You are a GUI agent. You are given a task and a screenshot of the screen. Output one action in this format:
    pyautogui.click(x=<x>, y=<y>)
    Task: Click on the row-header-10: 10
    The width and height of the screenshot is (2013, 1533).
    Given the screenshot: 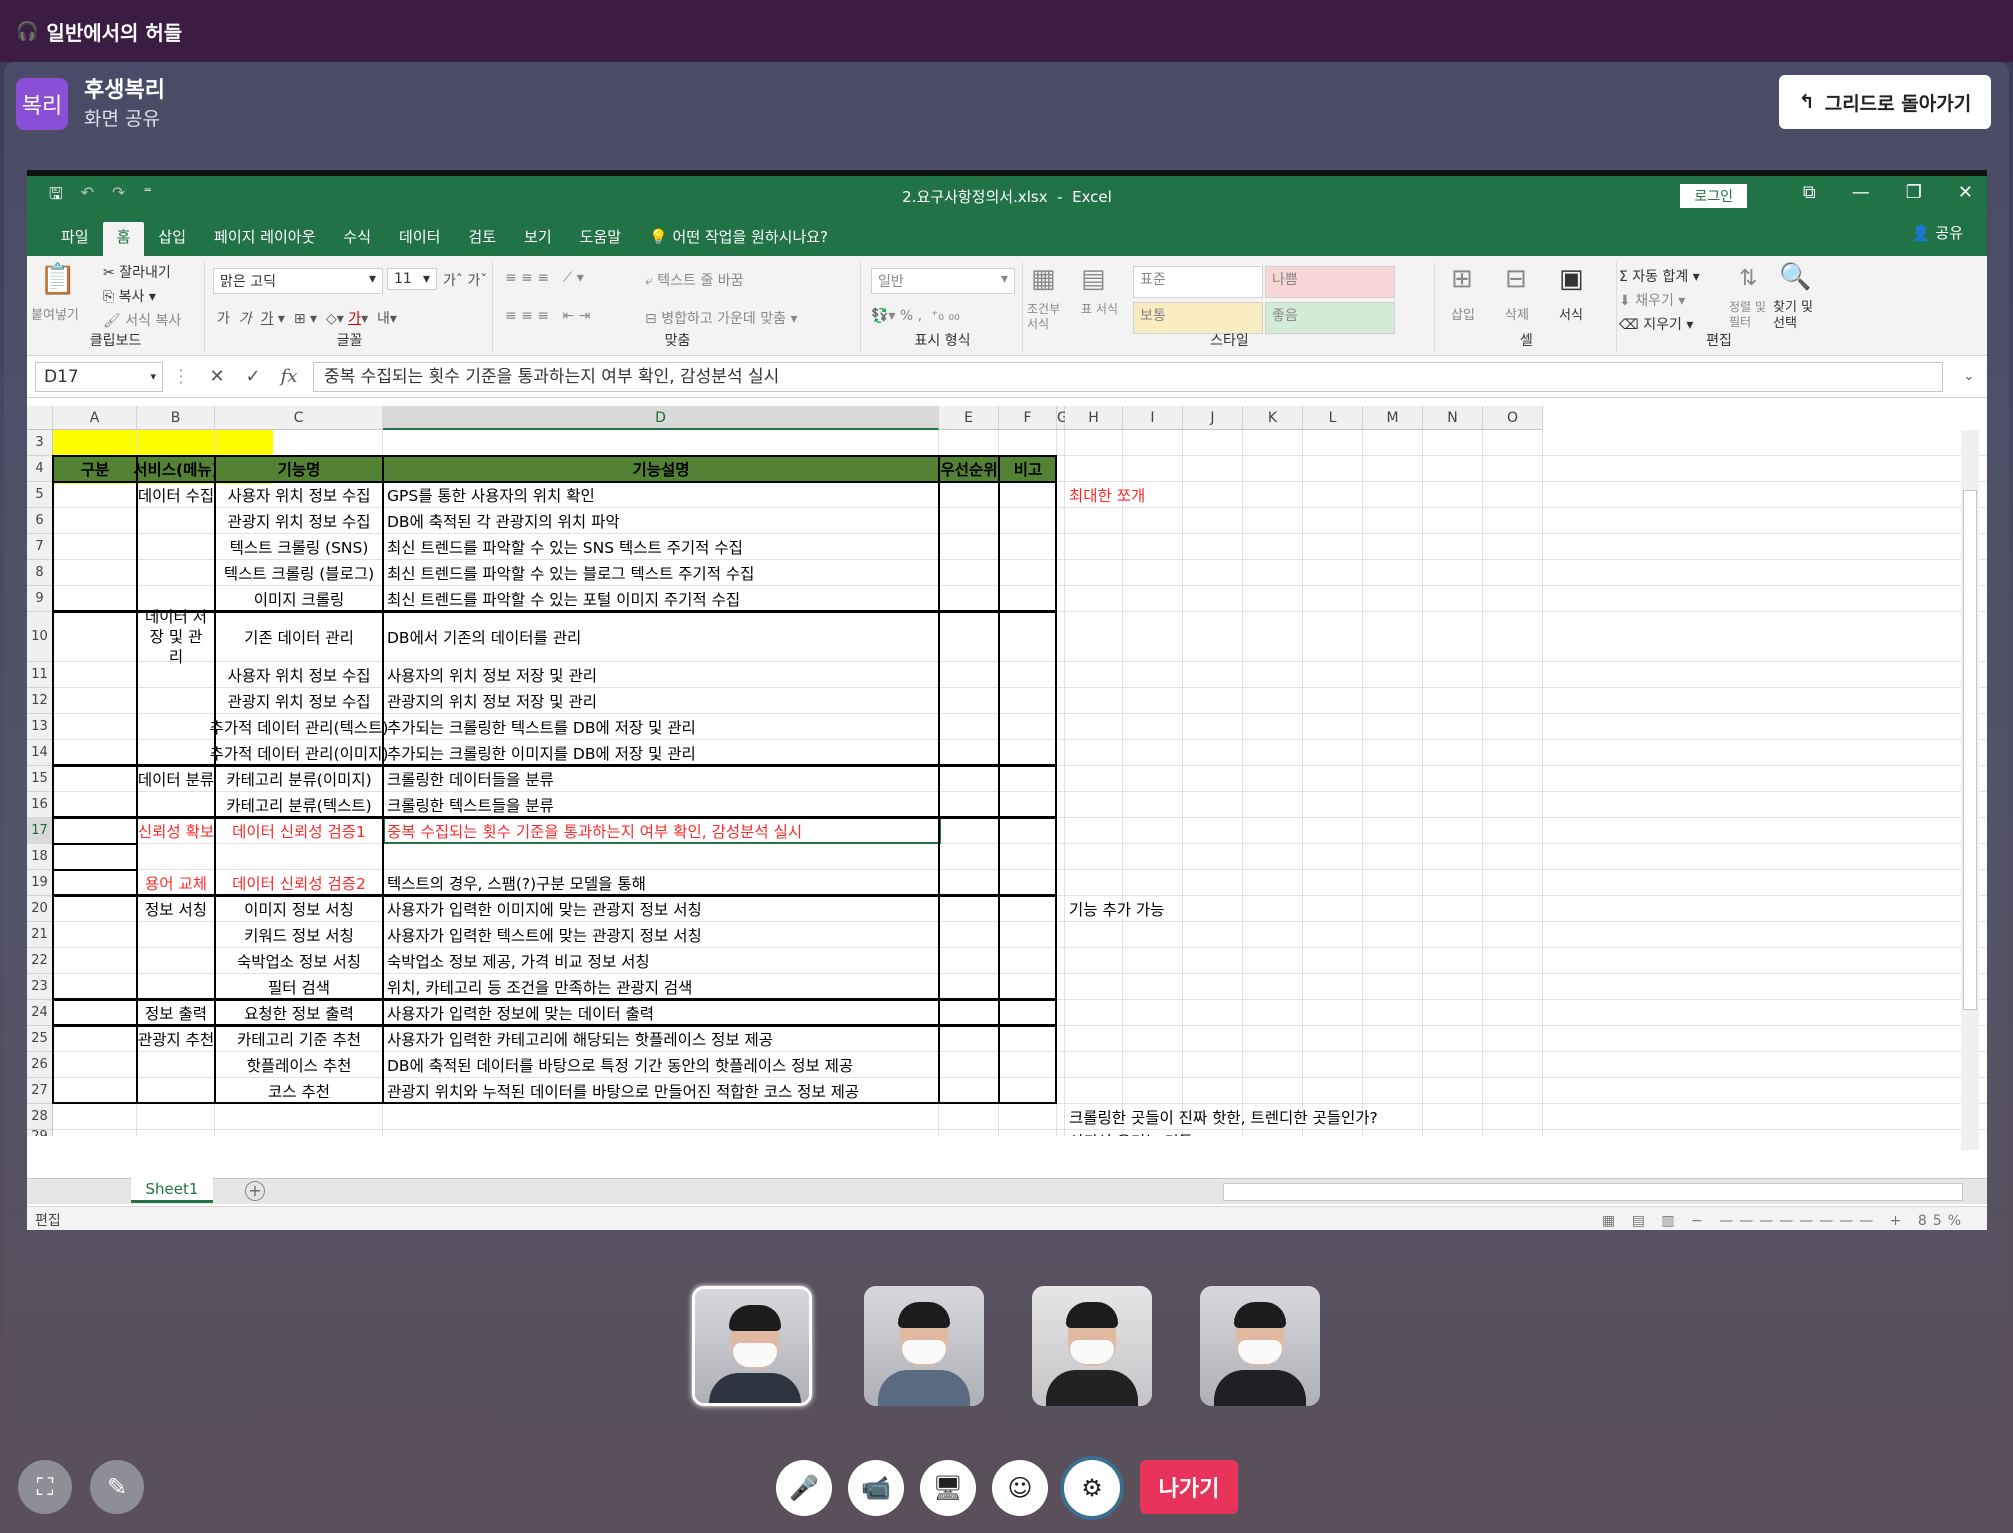 What is the action you would take?
    pyautogui.click(x=40, y=637)
    